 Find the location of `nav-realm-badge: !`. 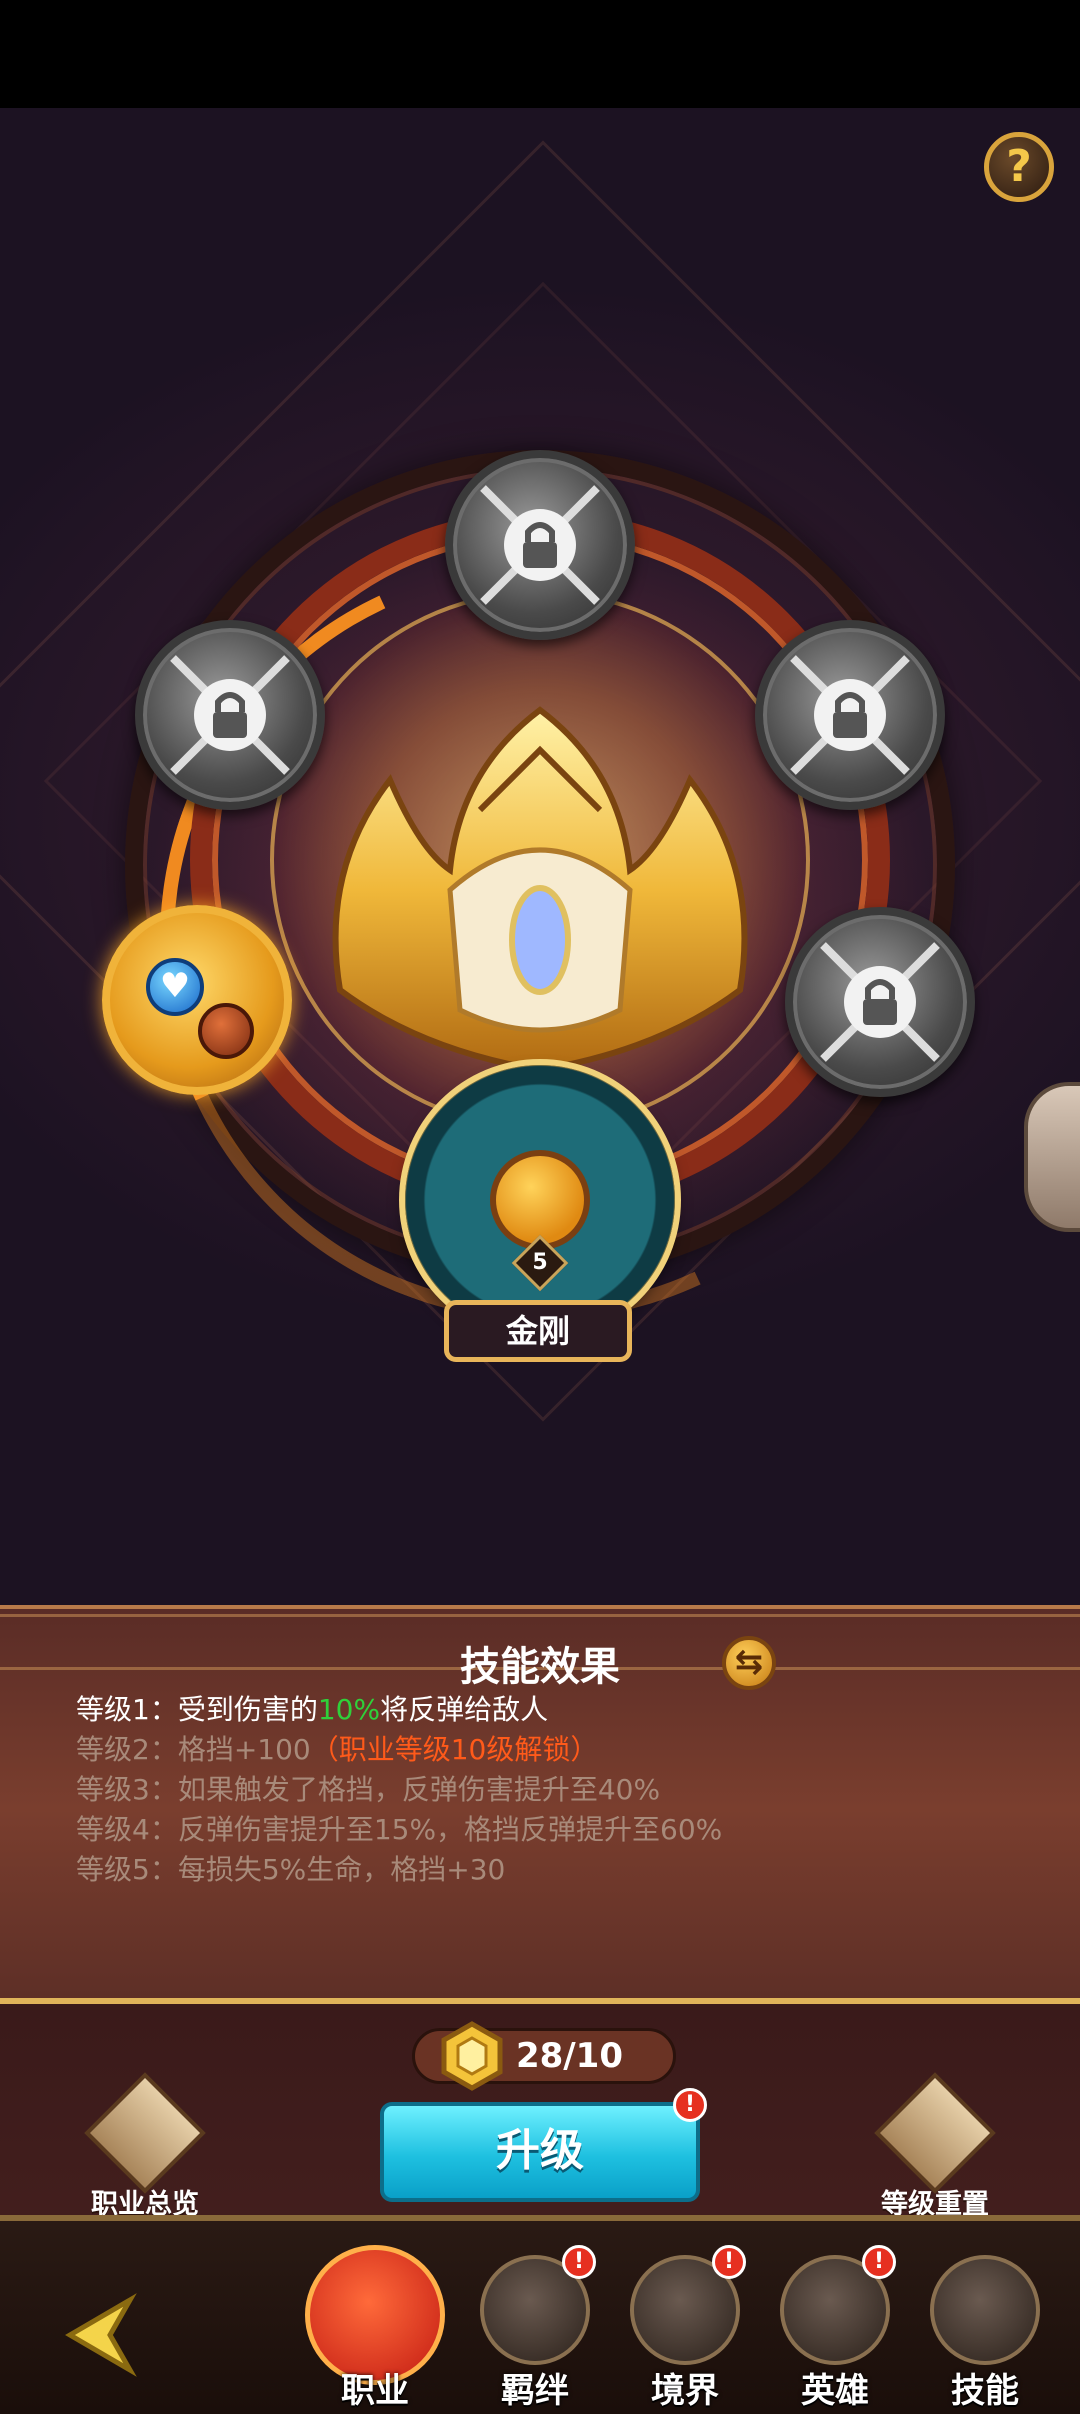

nav-realm-badge: ! is located at coordinates (729, 2262).